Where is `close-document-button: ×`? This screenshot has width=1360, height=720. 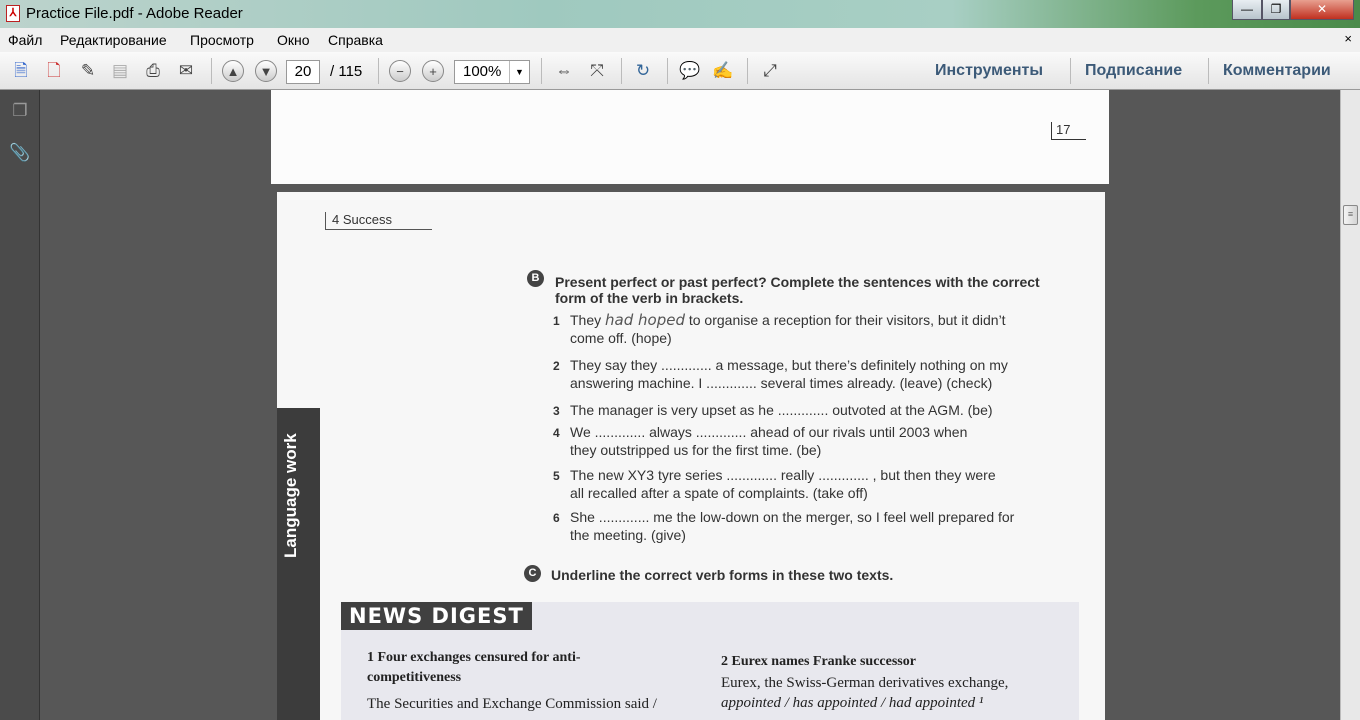
close-document-button: × is located at coordinates (1348, 38).